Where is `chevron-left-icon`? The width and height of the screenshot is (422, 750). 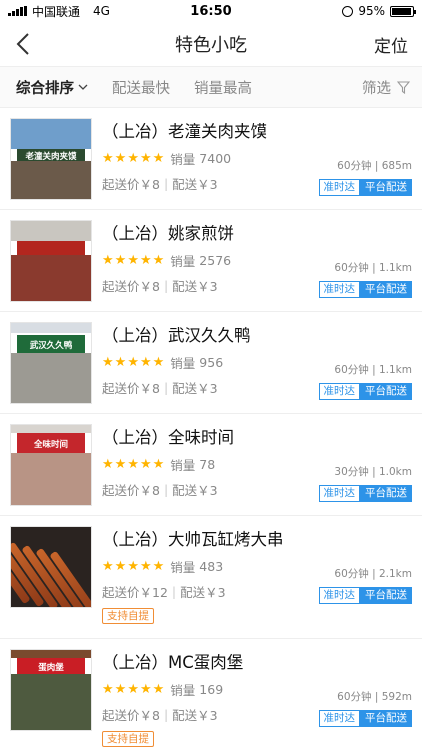
chevron-left-icon is located at coordinates (22, 44).